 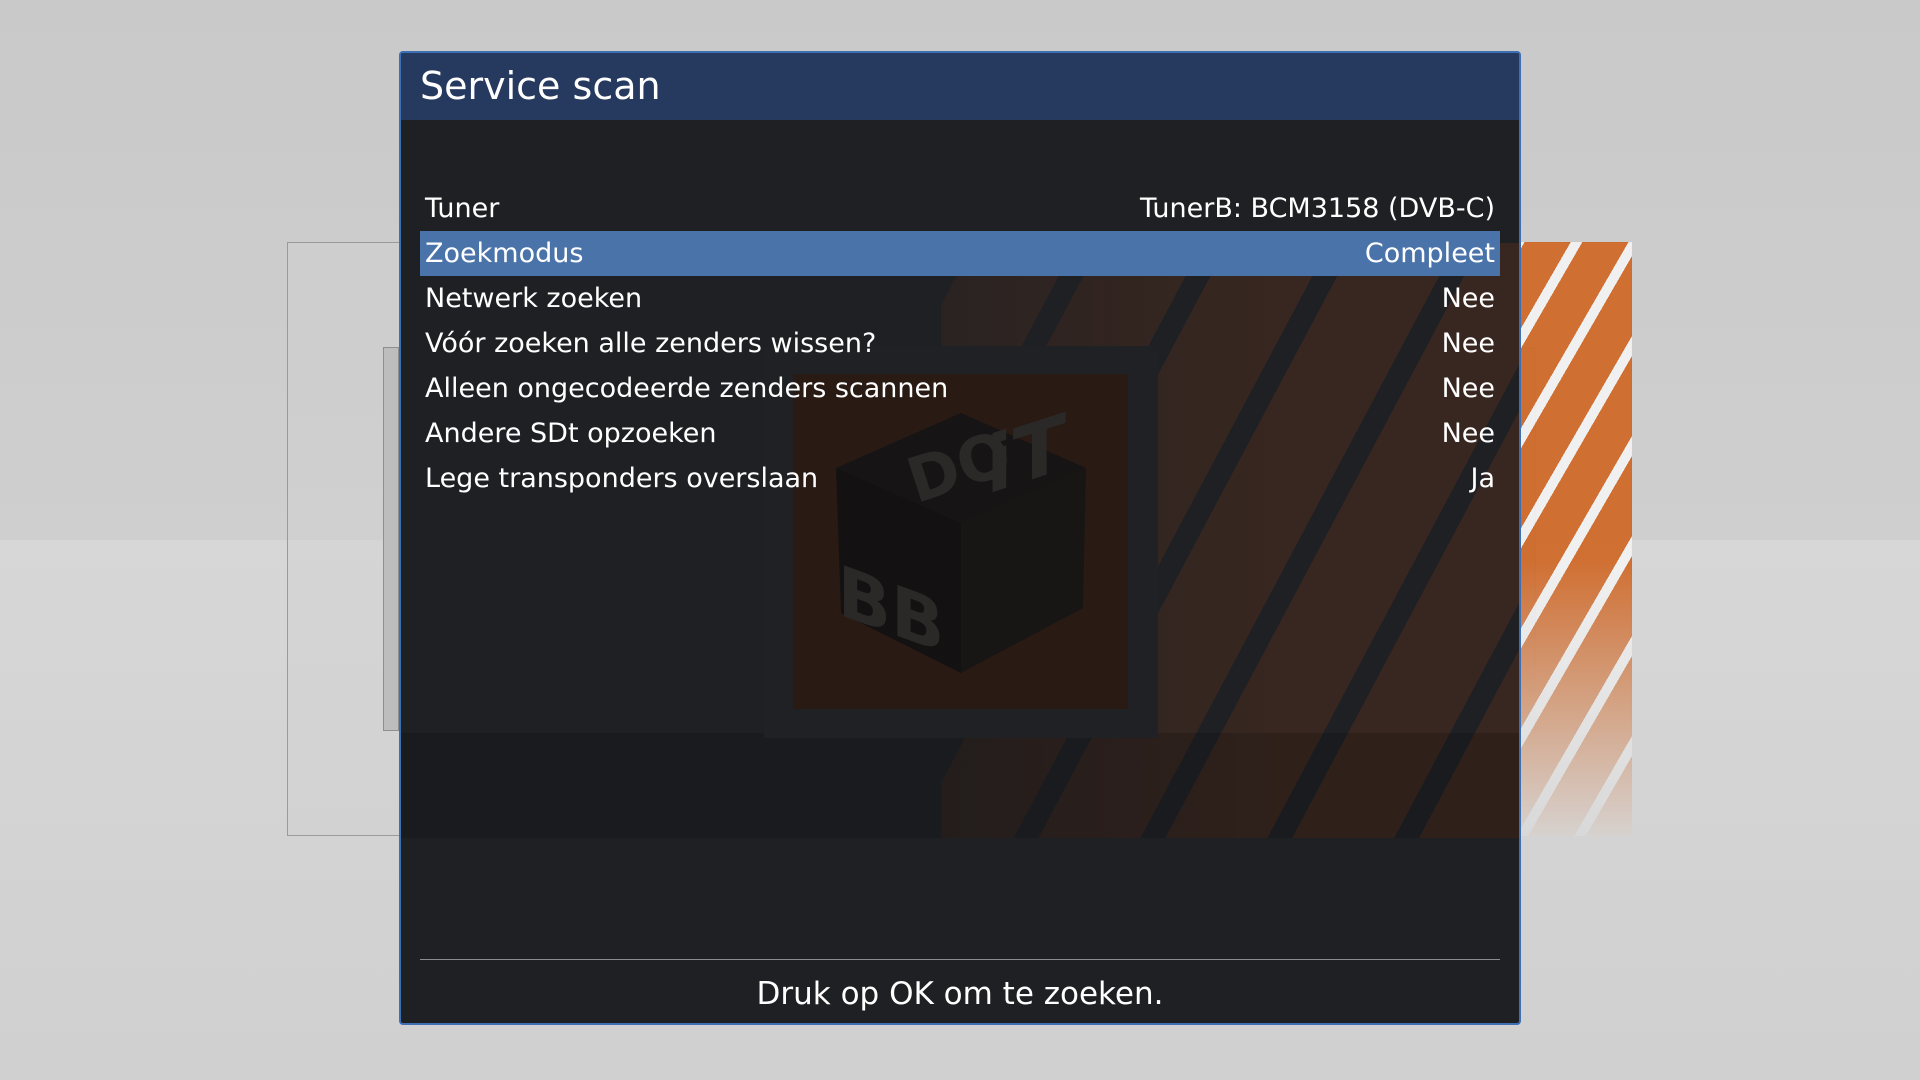 I want to click on dialog-background-band, so click(x=960, y=785).